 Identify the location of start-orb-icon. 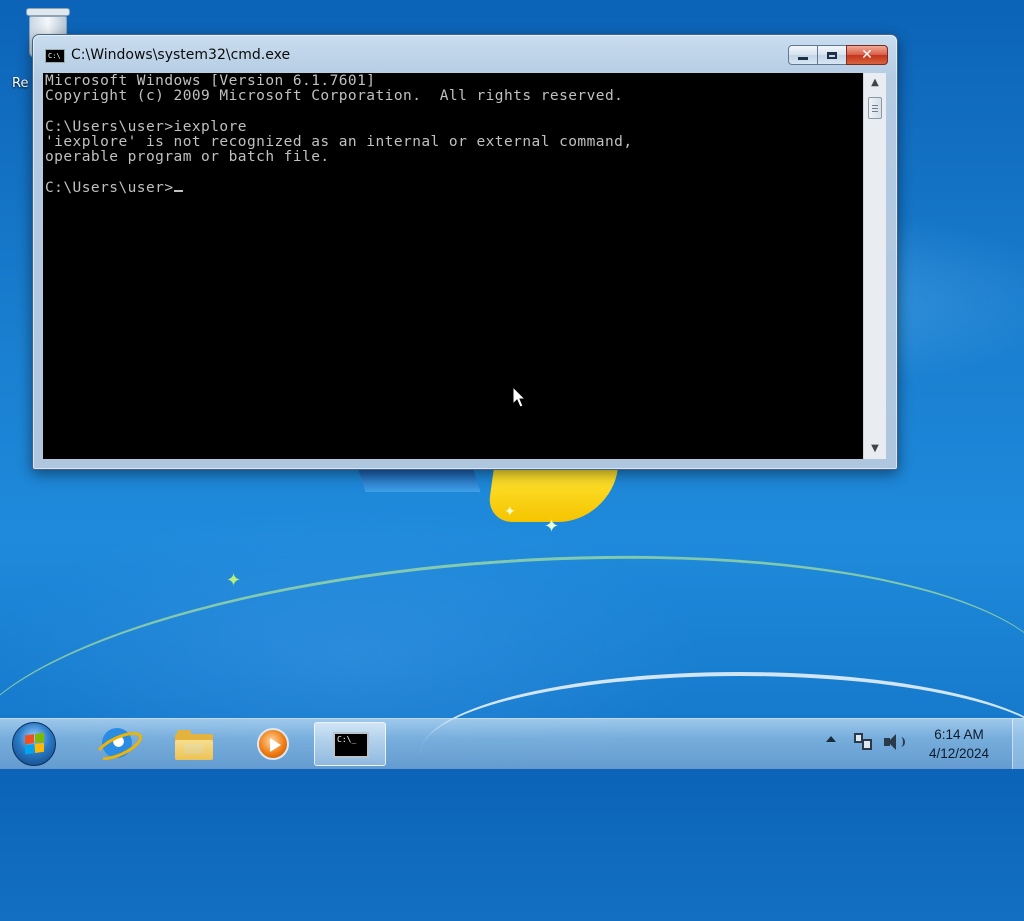
(35, 744).